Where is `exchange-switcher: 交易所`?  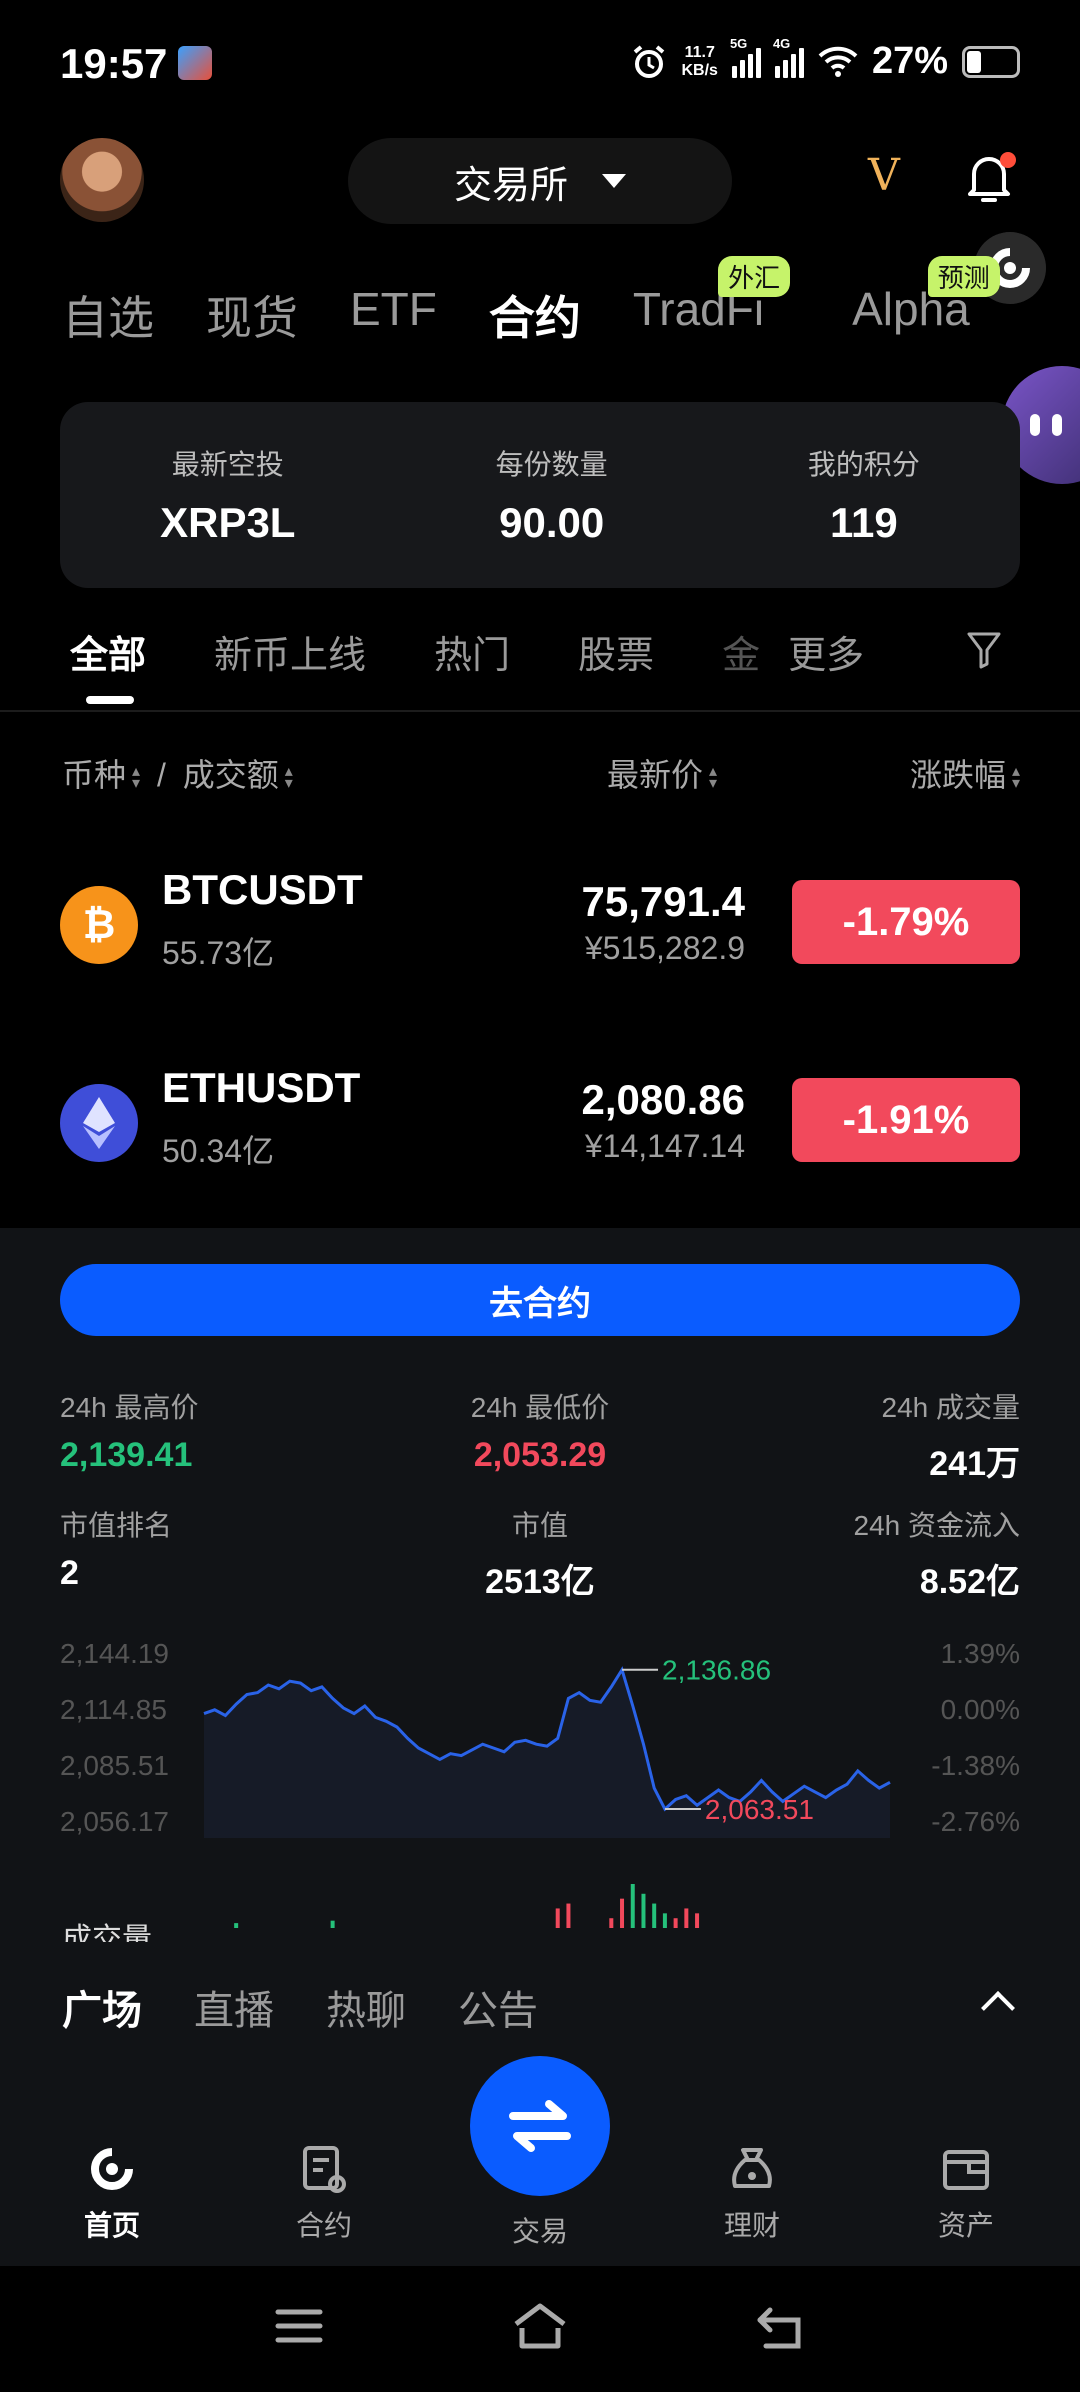 exchange-switcher: 交易所 is located at coordinates (540, 181).